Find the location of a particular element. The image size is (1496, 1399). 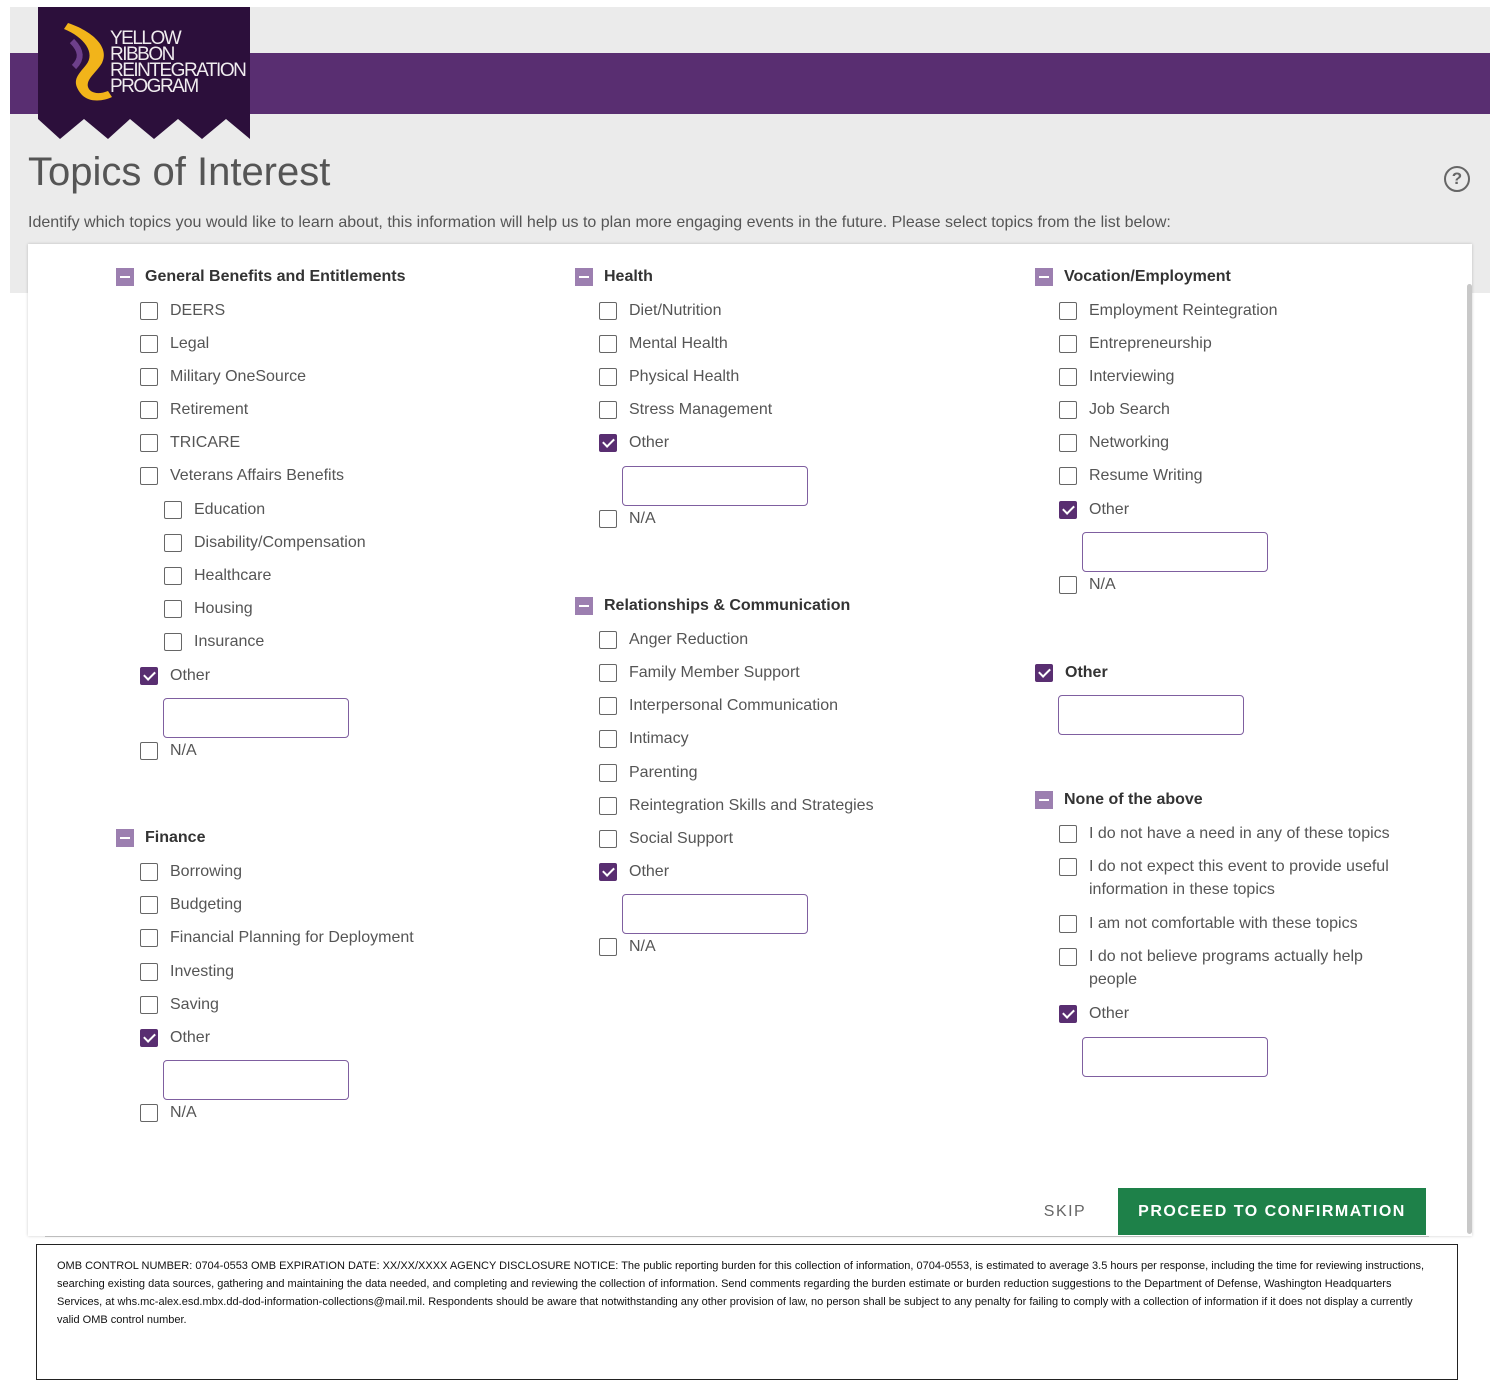

checkbox-family-member-support: Family Member Support is located at coordinates (699, 672).